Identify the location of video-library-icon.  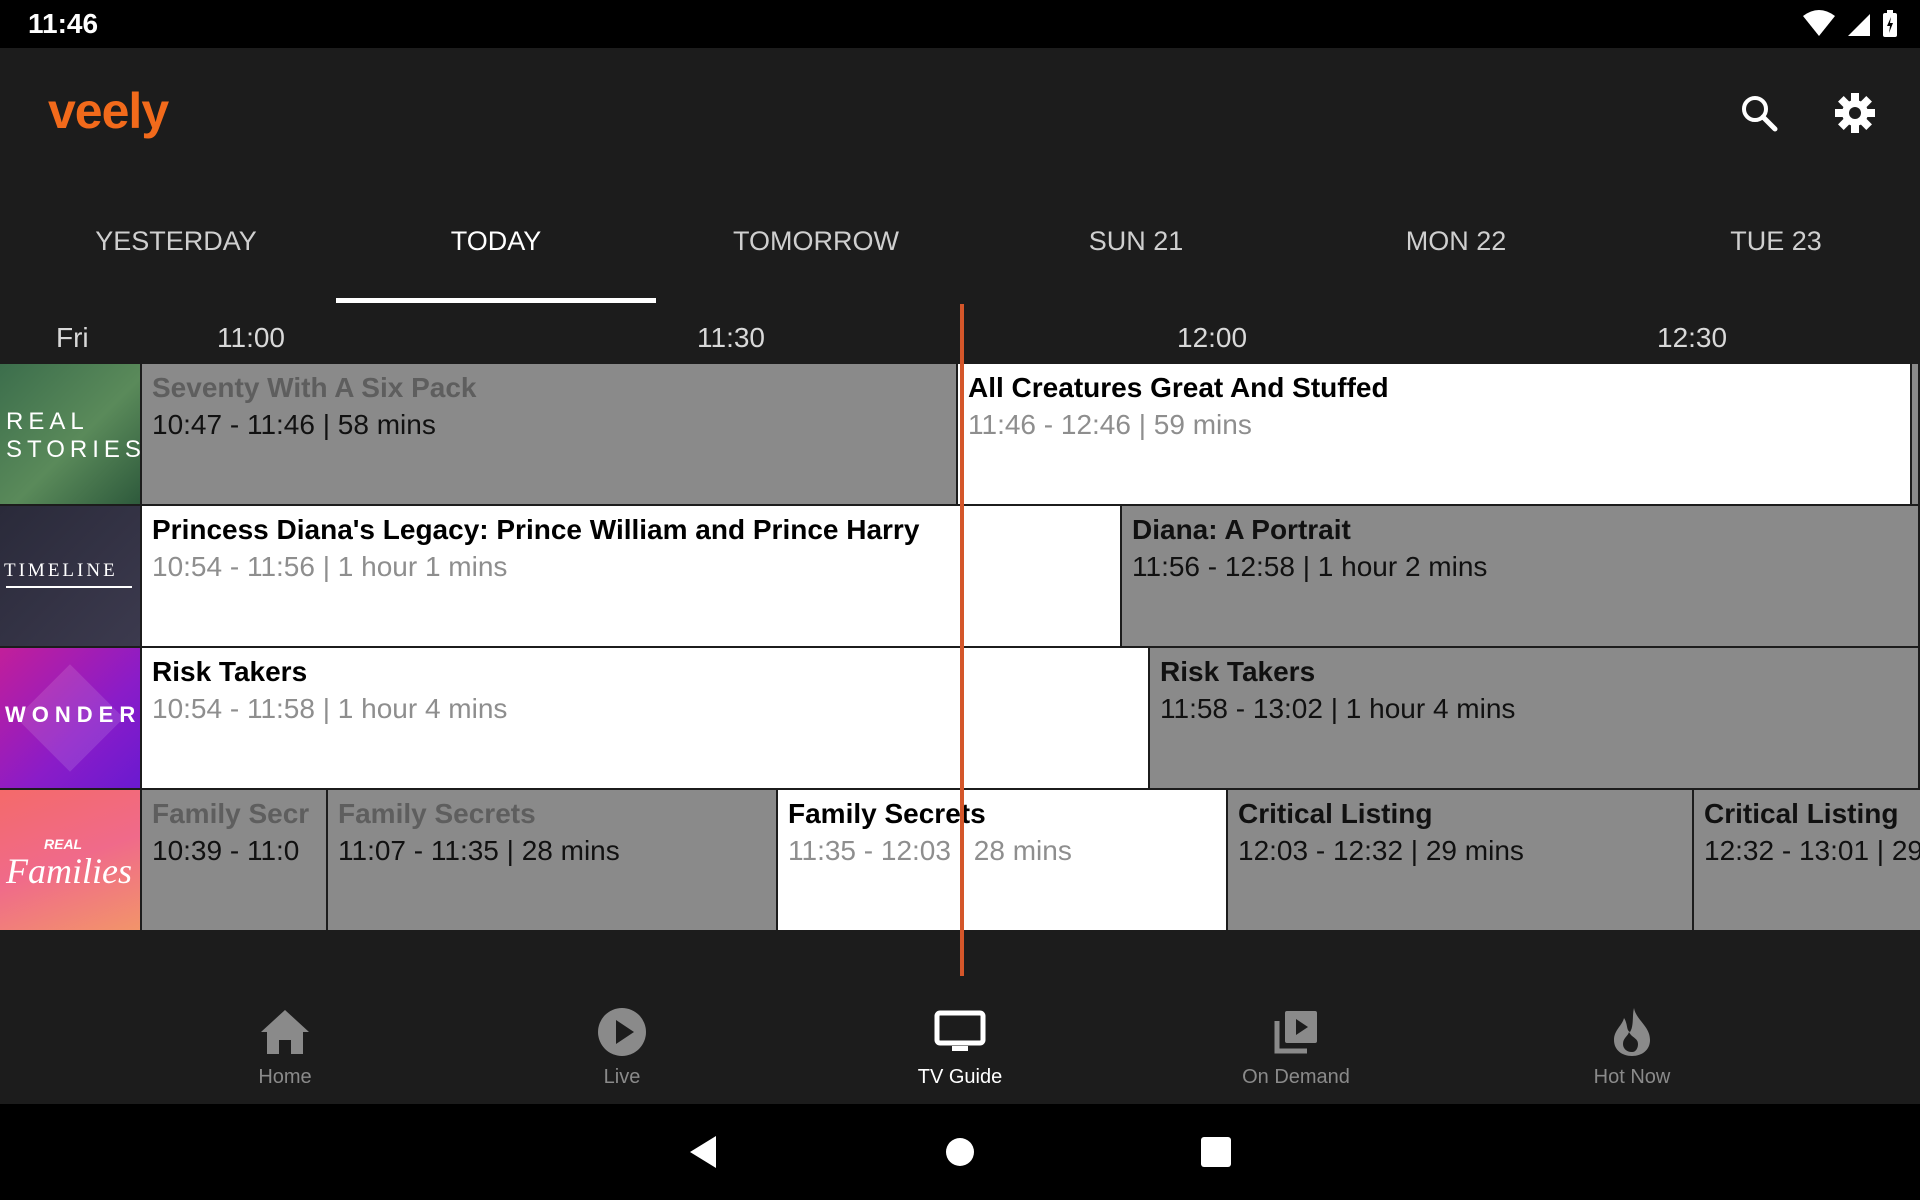
(1295, 1032).